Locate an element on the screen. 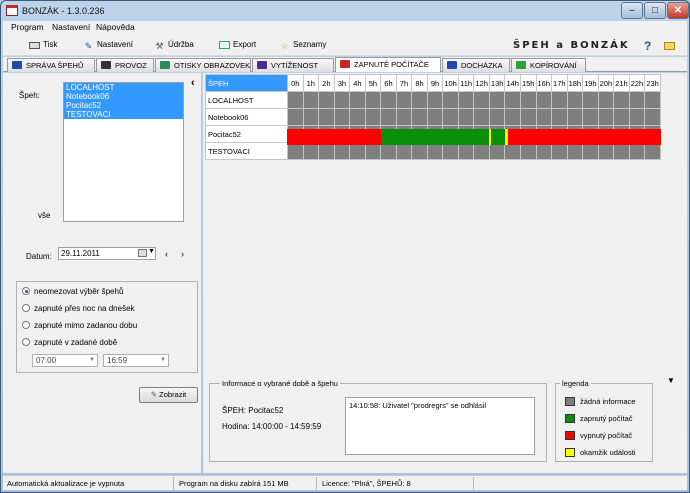 The width and height of the screenshot is (690, 493). menu-nastaveni: Nastavení is located at coordinates (71, 27).